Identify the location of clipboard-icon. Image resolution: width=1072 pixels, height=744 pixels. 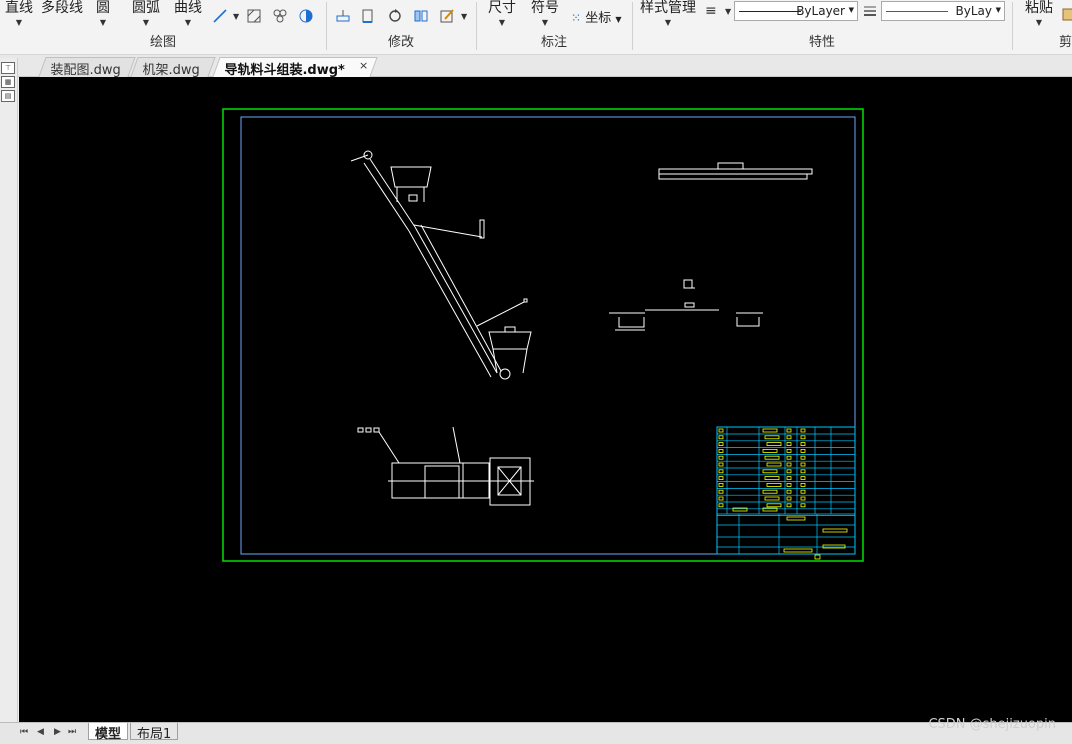
(1066, 14).